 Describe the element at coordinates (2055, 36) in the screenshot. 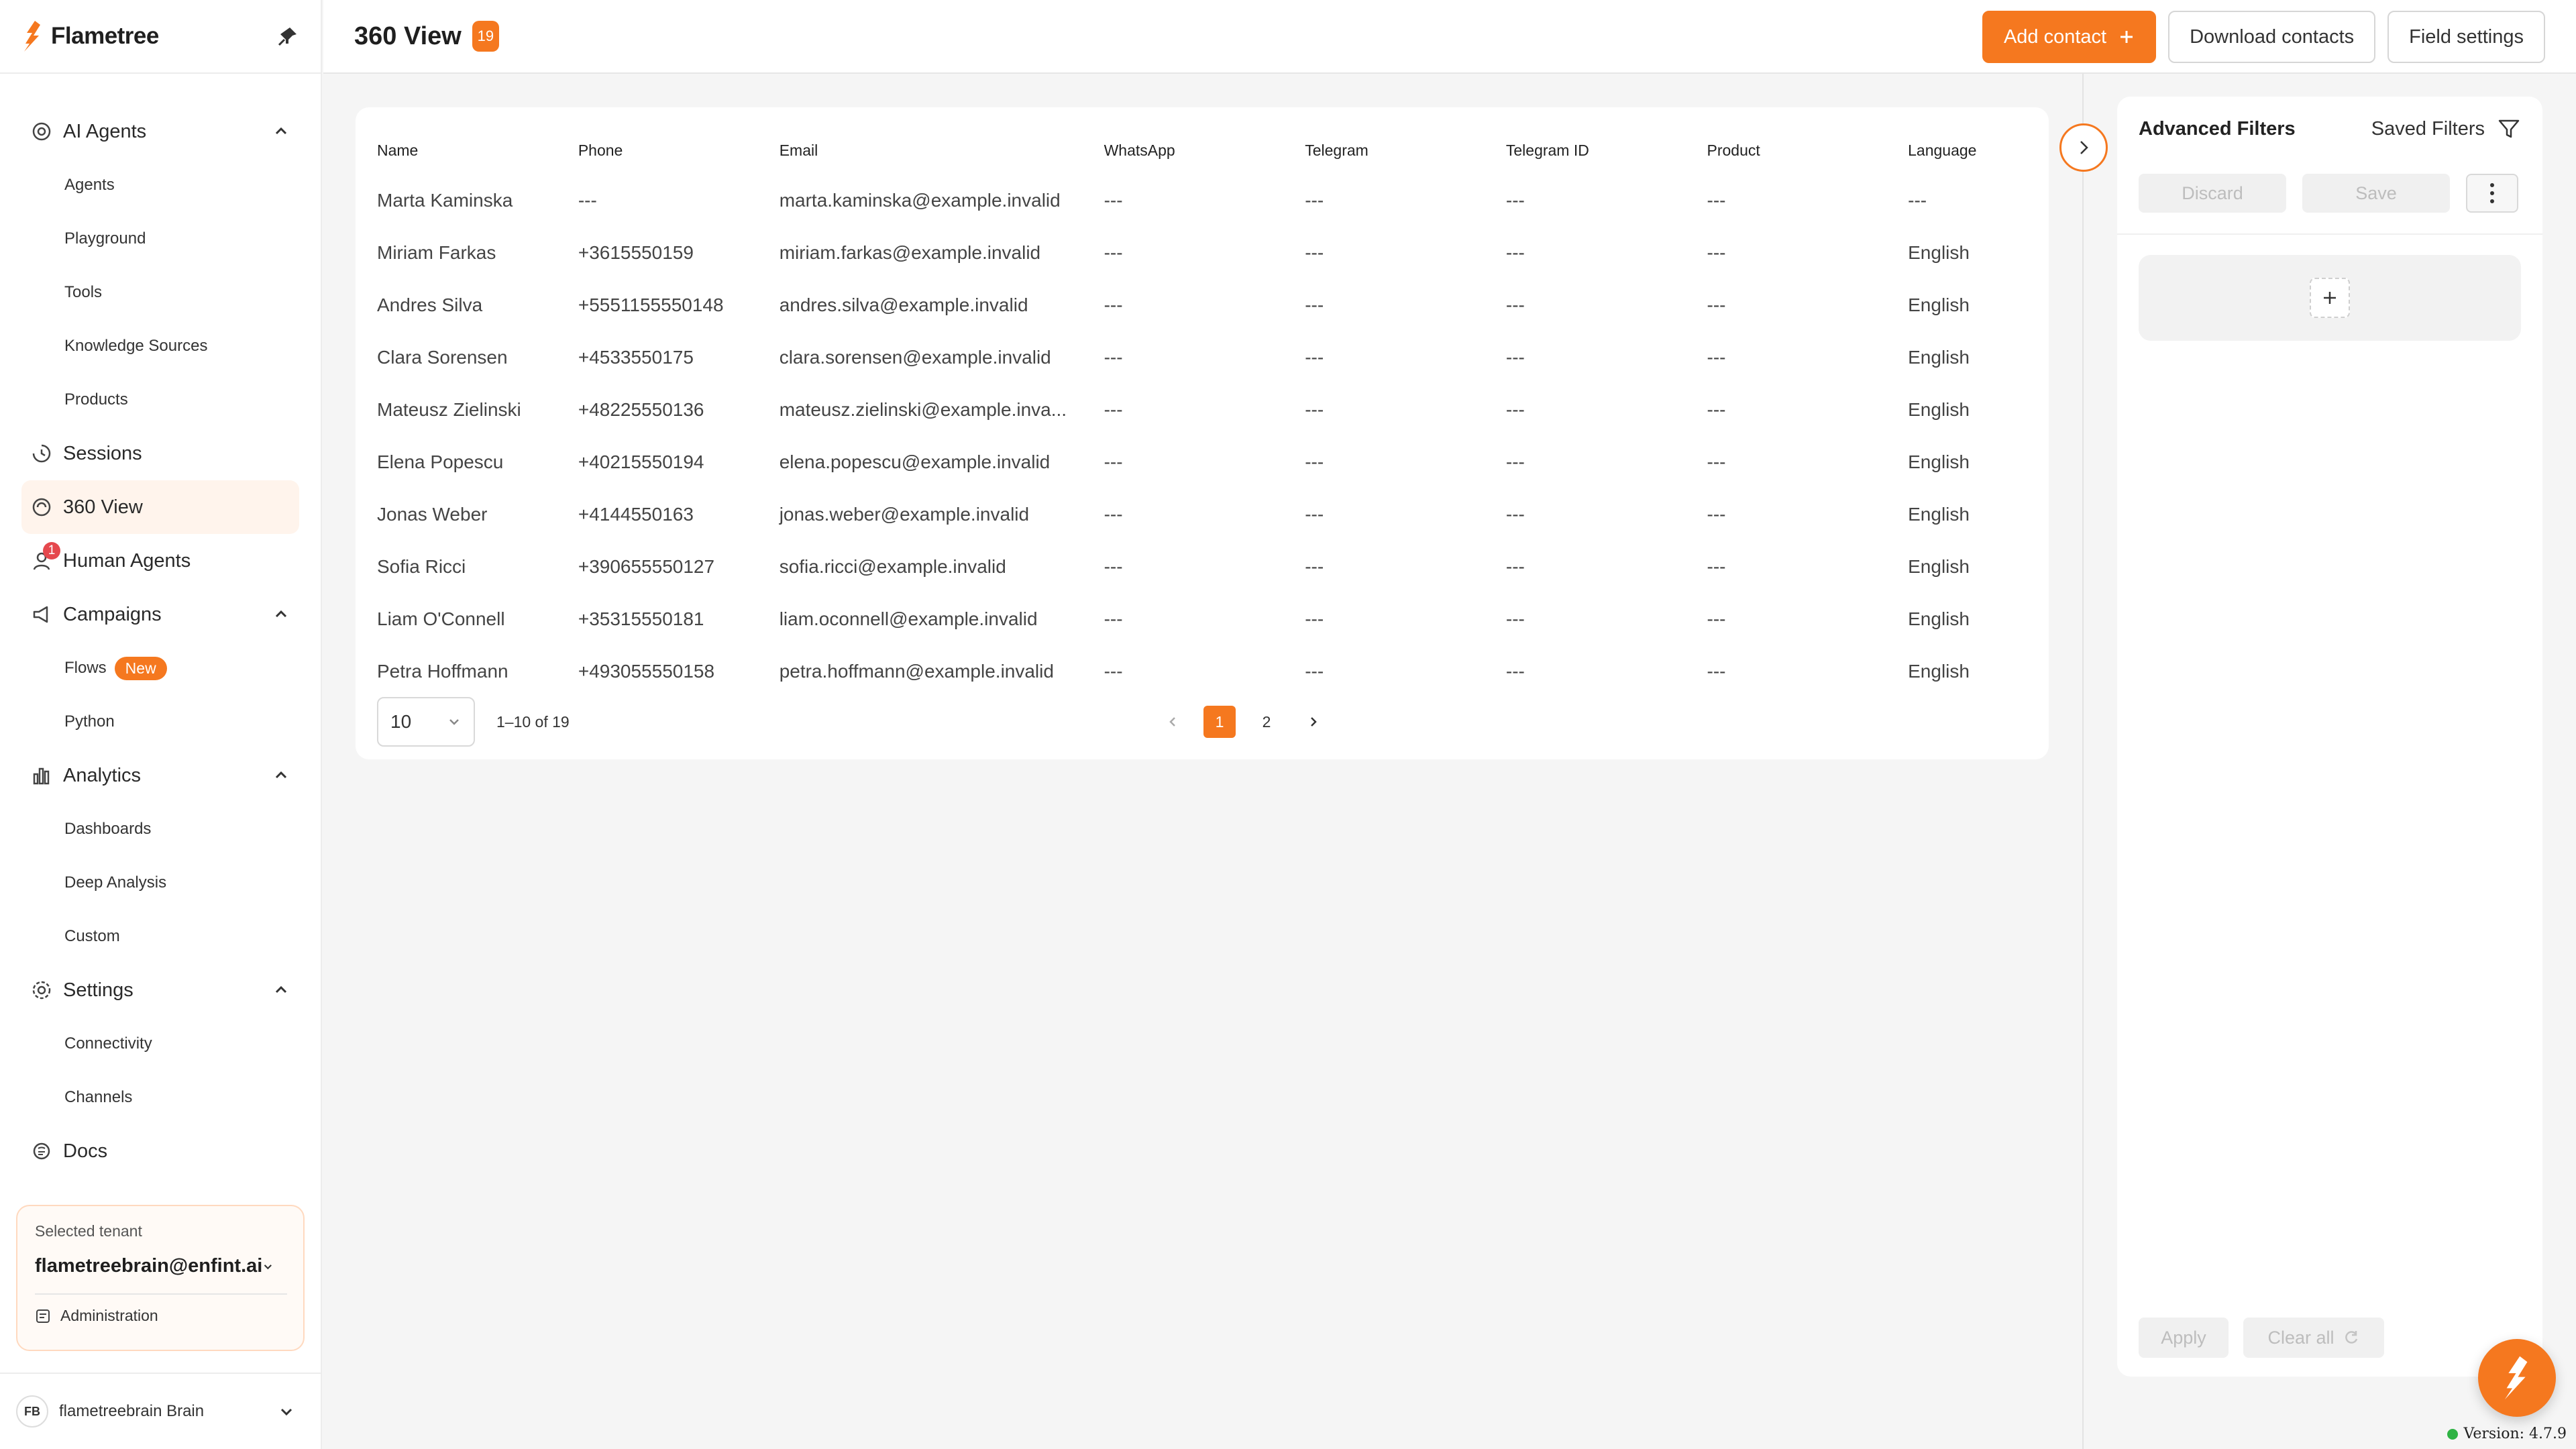

I see `add-contact-label: Add contact` at that location.